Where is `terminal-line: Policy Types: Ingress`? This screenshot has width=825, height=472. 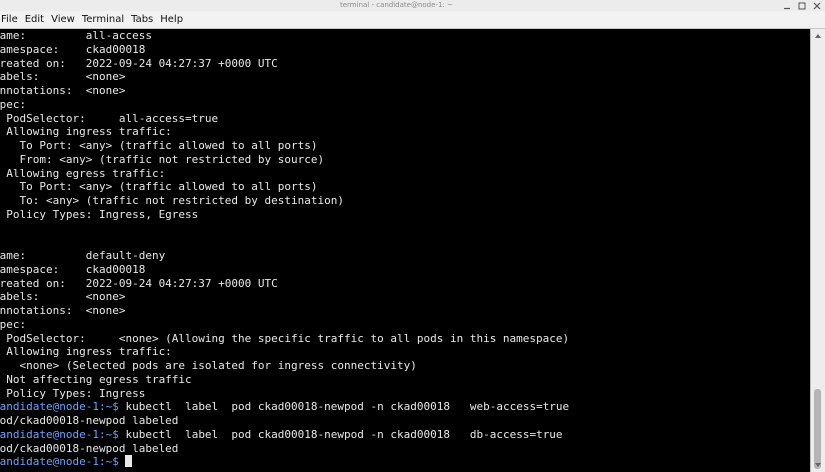 terminal-line: Policy Types: Ingress is located at coordinates (405, 394).